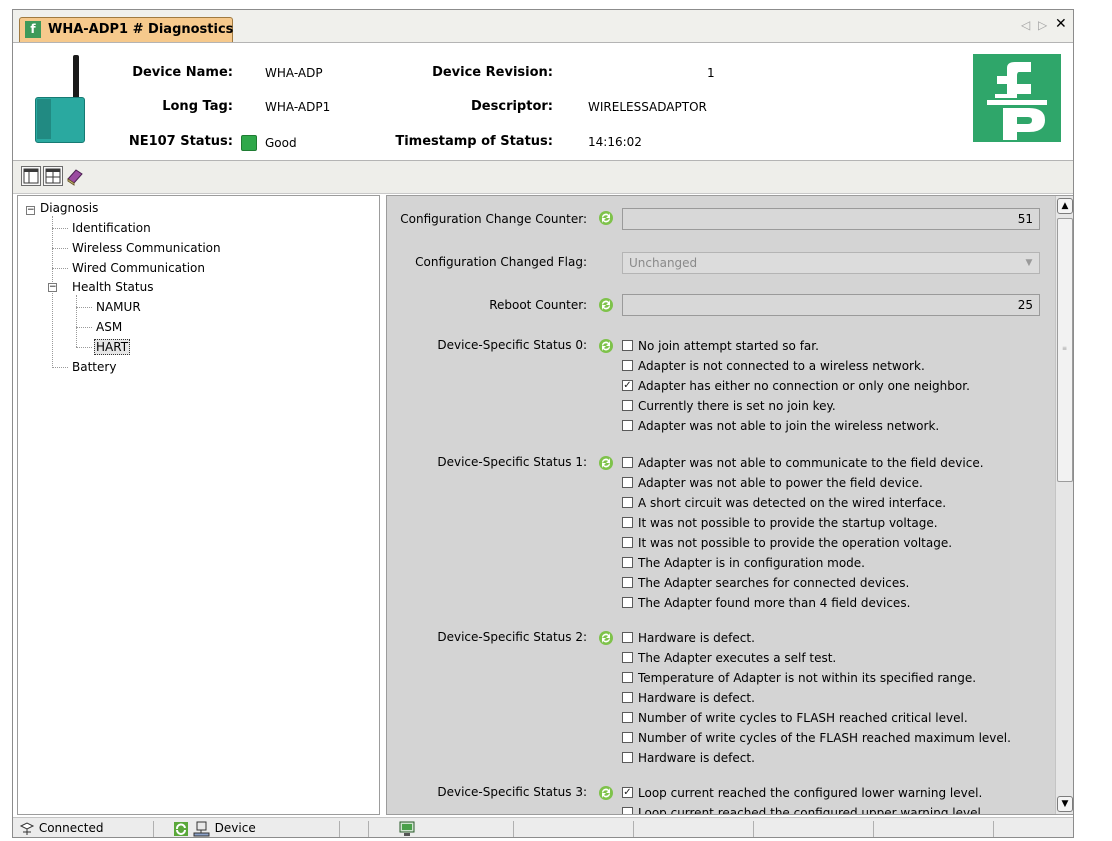 The height and width of the screenshot is (841, 1112). What do you see at coordinates (831, 219) in the screenshot?
I see `config-change-counter-field: 51` at bounding box center [831, 219].